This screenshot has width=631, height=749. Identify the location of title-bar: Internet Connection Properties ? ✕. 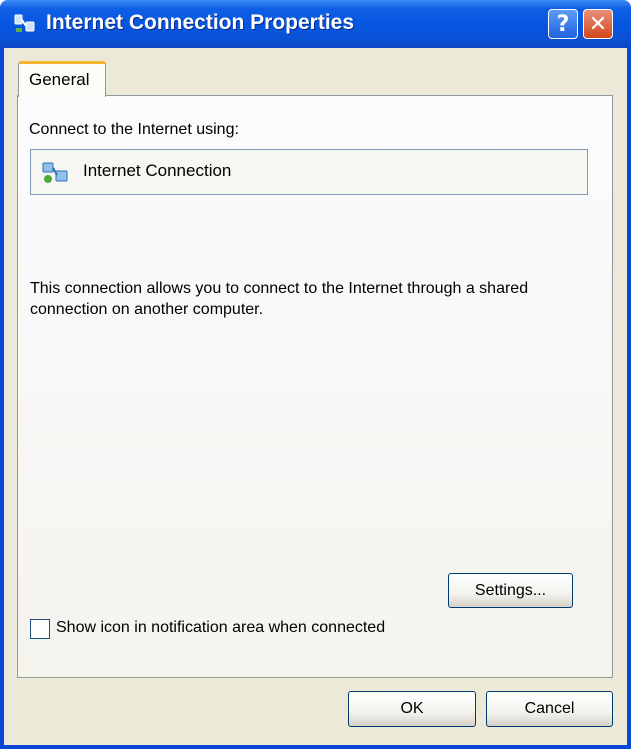
(315, 24).